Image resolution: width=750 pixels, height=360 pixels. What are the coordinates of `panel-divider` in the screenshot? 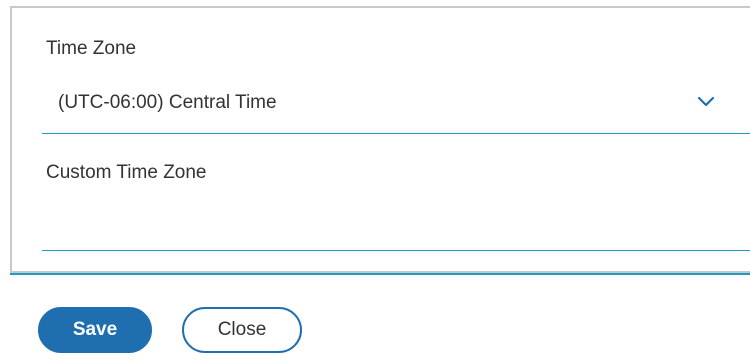 It's located at (380, 274).